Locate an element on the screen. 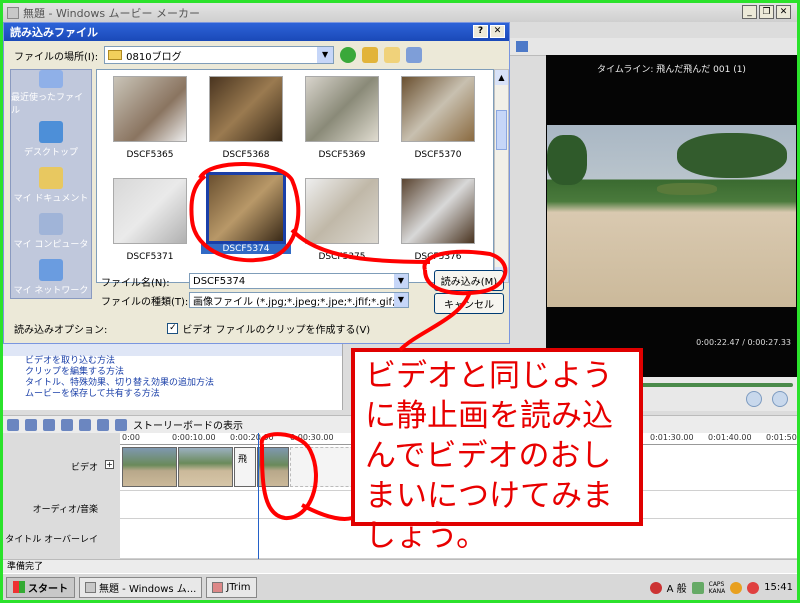 The width and height of the screenshot is (800, 603). filename-input: DSCF5374 ▼ is located at coordinates (299, 281).